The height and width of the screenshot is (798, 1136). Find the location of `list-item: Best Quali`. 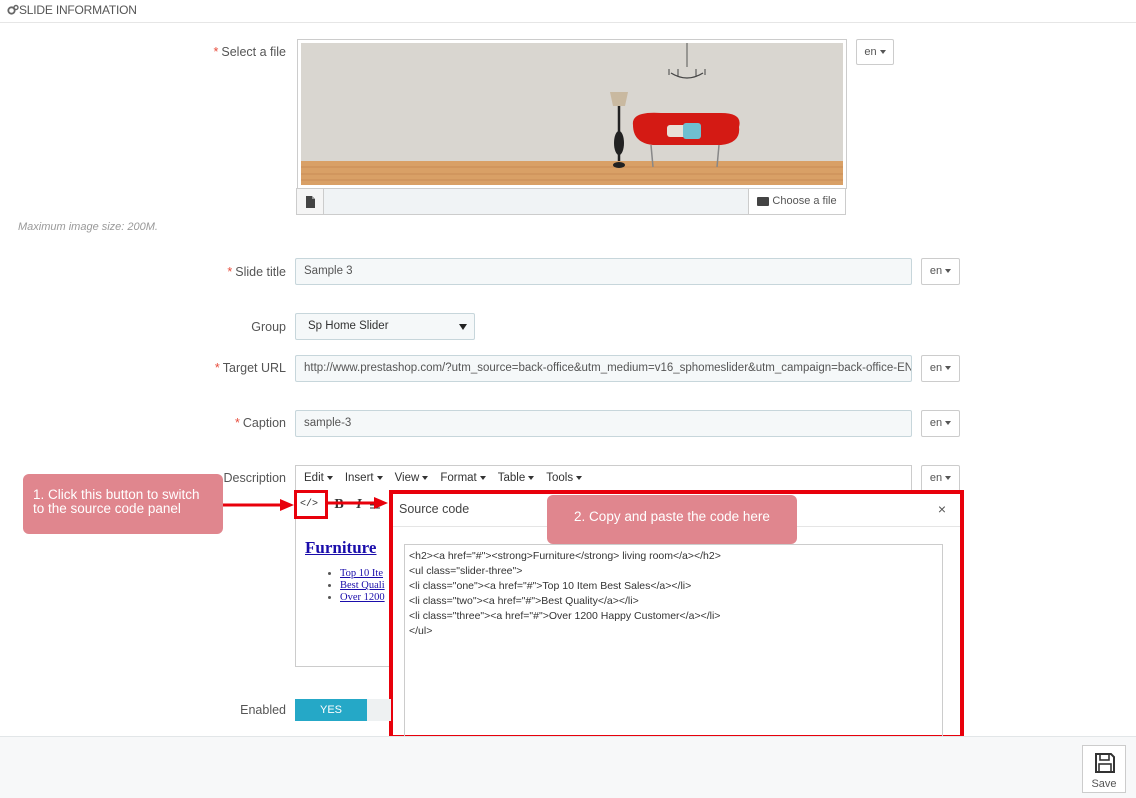

list-item: Best Quali is located at coordinates (362, 586).